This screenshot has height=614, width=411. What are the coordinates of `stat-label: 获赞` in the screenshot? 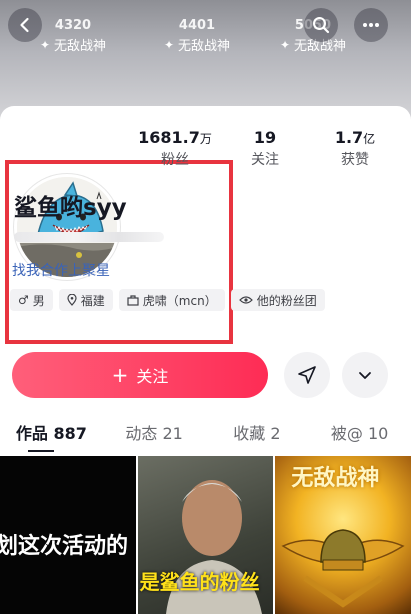 It's located at (355, 160).